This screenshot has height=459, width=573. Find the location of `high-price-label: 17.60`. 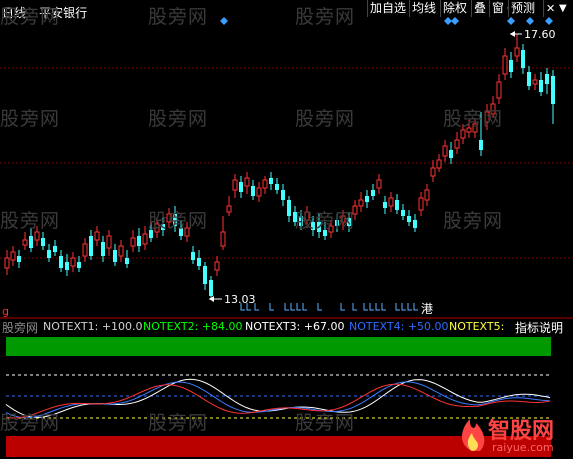

high-price-label: 17.60 is located at coordinates (540, 34).